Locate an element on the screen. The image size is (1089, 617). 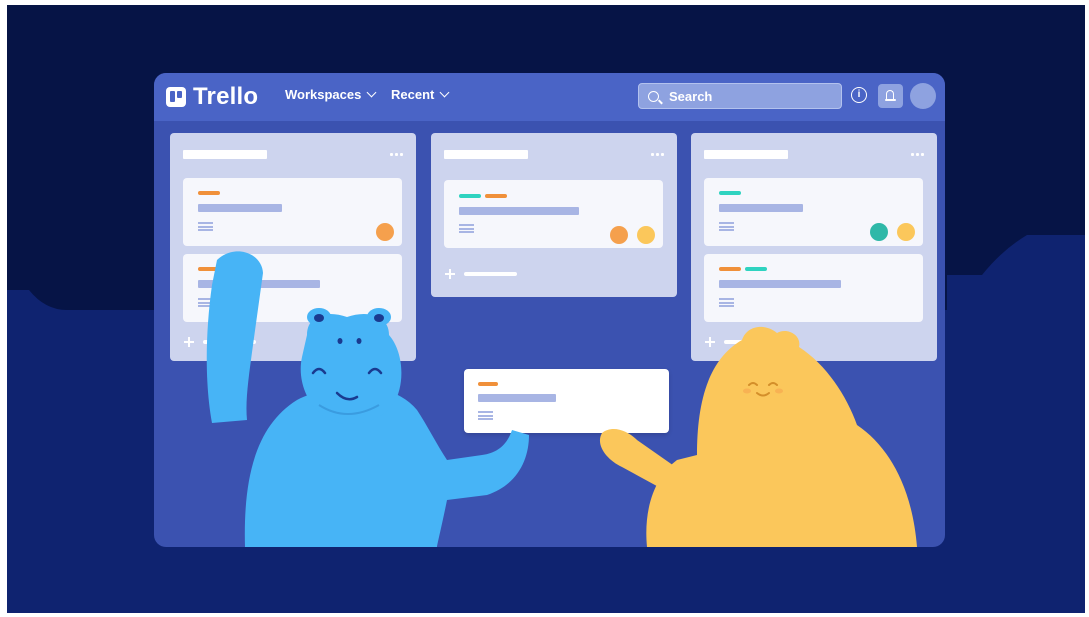
hippo-character is located at coordinates (367, 399).